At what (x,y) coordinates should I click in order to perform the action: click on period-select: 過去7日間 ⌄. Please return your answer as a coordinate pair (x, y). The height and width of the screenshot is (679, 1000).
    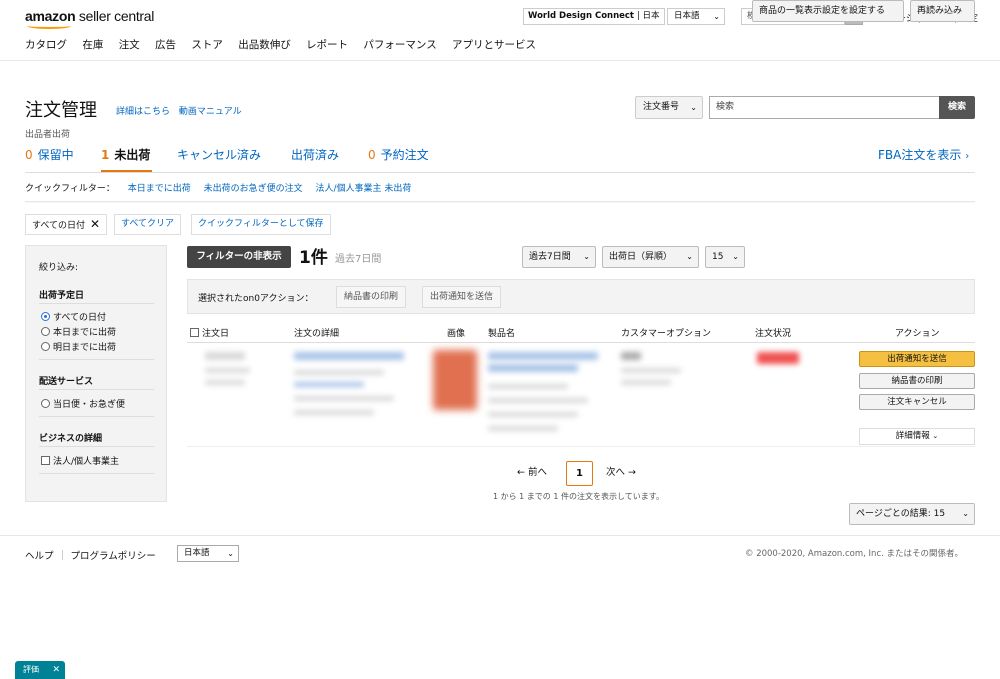
    Looking at the image, I should click on (559, 257).